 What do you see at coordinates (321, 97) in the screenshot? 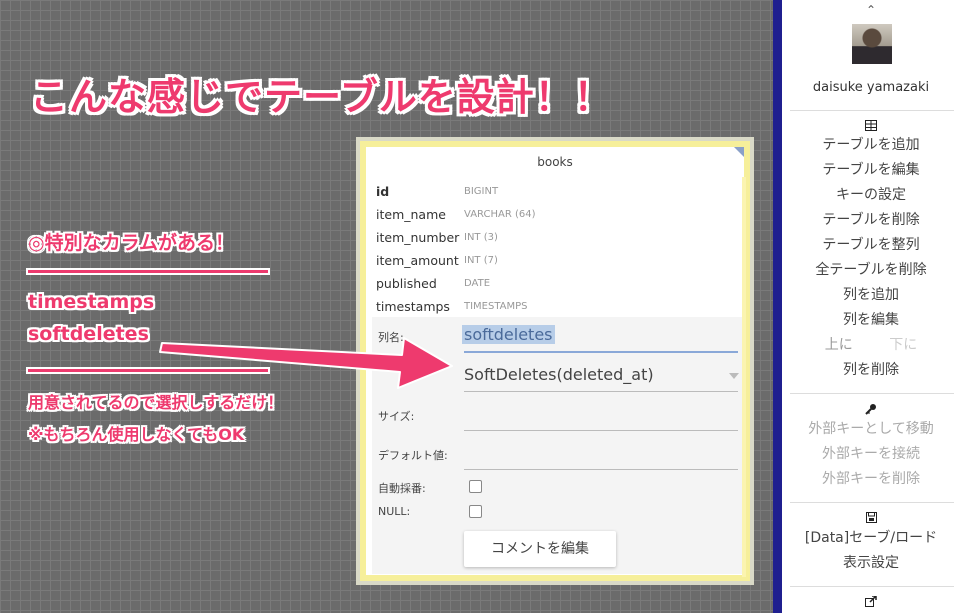
I see `annotation-headline: こんな感じでテーブルを設計！！` at bounding box center [321, 97].